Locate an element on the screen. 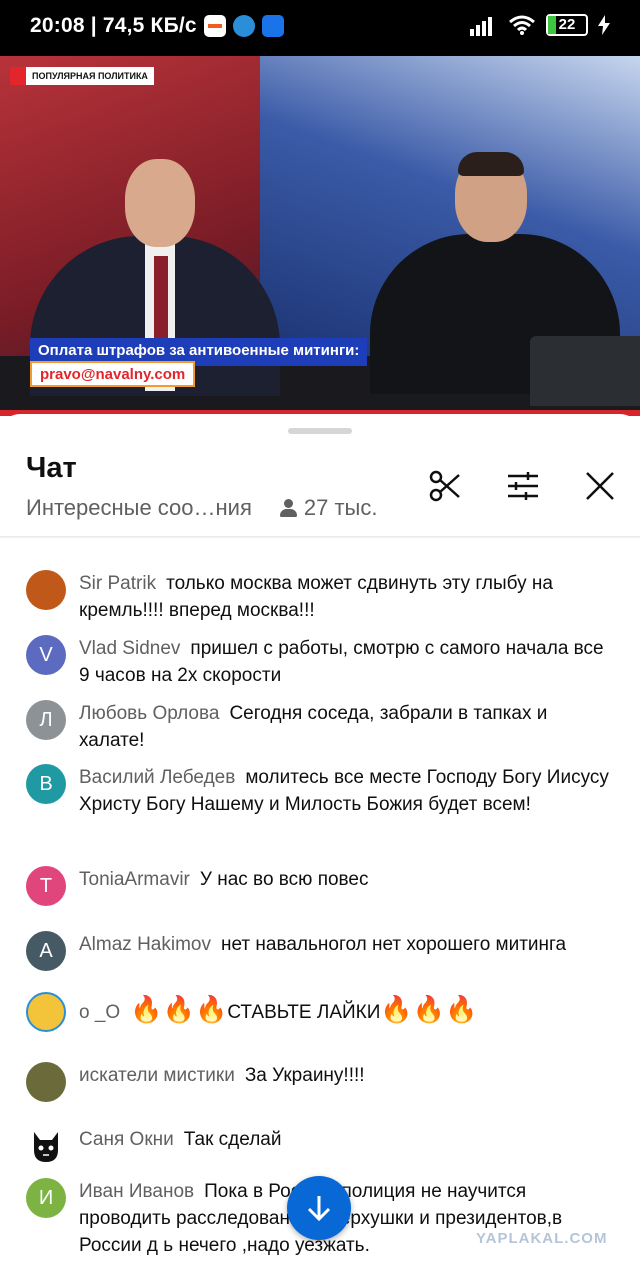  battery-level: 22 is located at coordinates (567, 24).